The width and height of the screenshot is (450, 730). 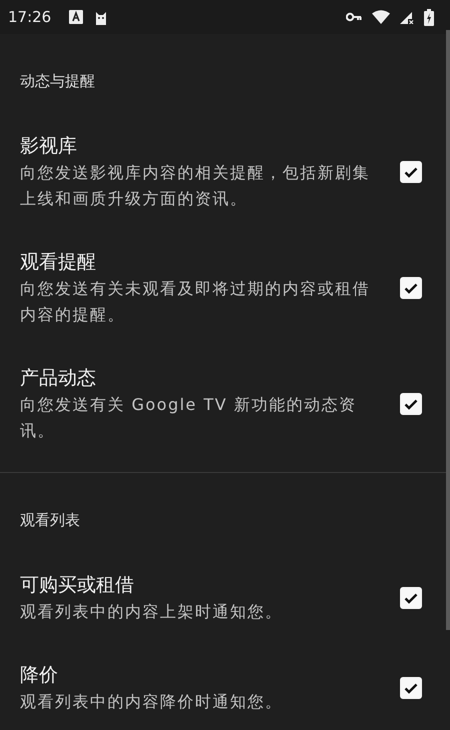 I want to click on keyboard-letter-icon, so click(x=76, y=17).